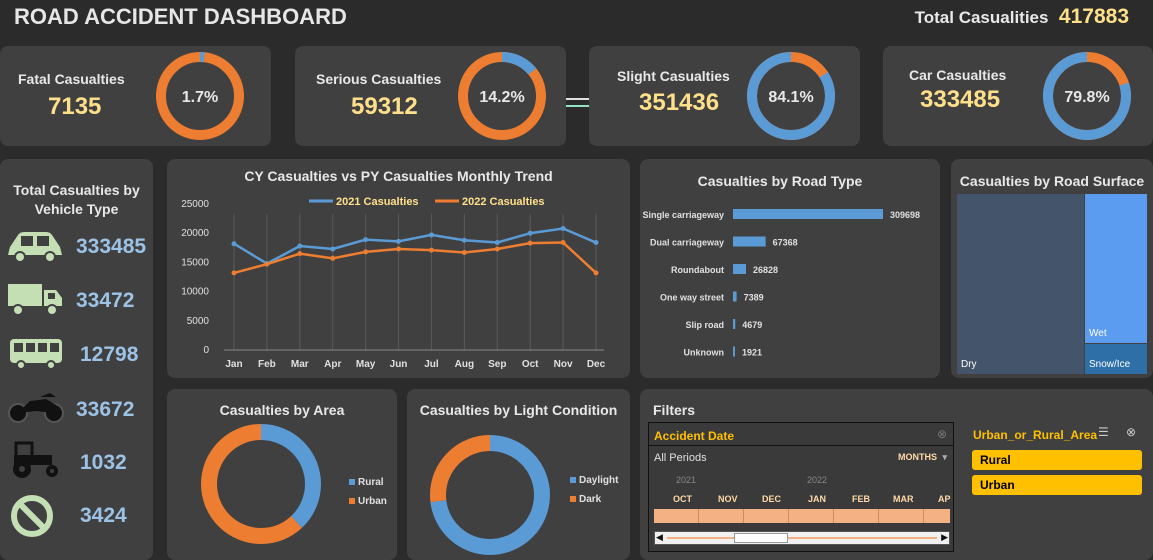  I want to click on scroll-track-line, so click(802, 538).